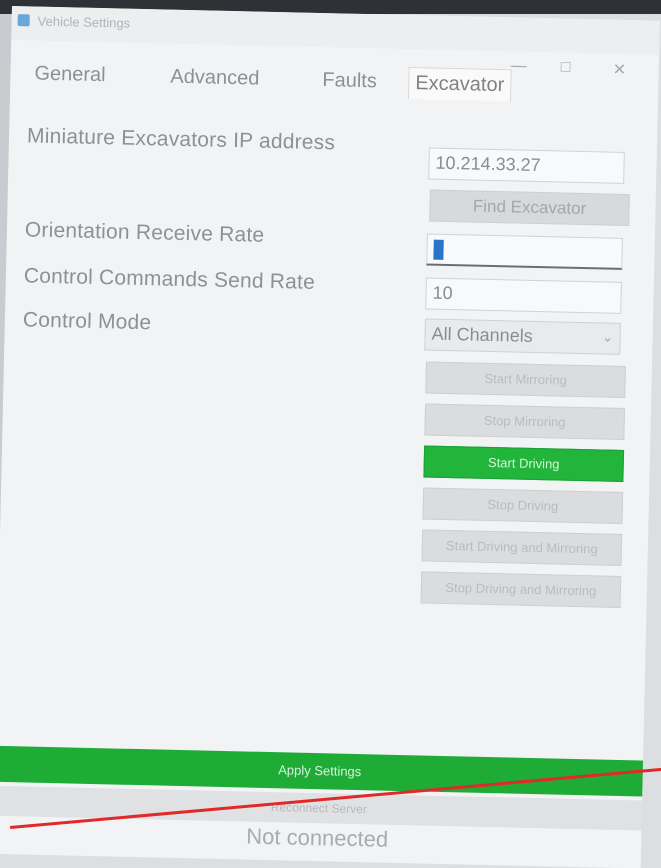 The image size is (661, 868). What do you see at coordinates (521, 589) in the screenshot?
I see `stop-driving-mirroring-button: Stop Driving and Mirroring` at bounding box center [521, 589].